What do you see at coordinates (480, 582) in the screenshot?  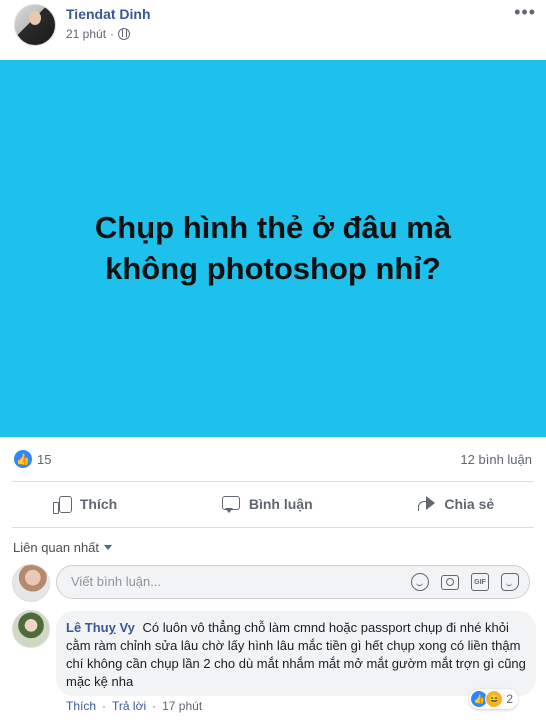 I see `gif-icon: GIF` at bounding box center [480, 582].